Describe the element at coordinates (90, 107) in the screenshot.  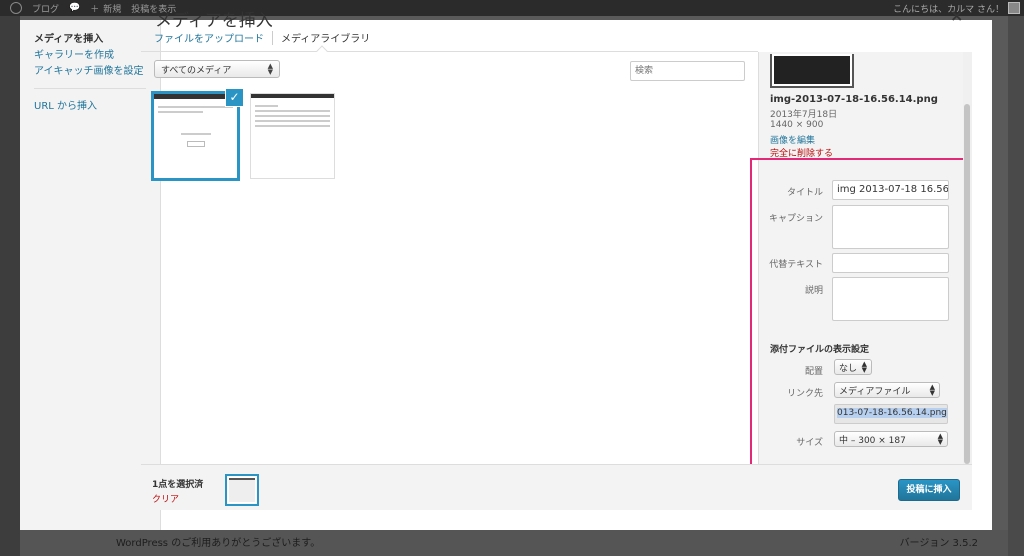
I see `menu-item-insert-from-url: URL から挿入` at that location.